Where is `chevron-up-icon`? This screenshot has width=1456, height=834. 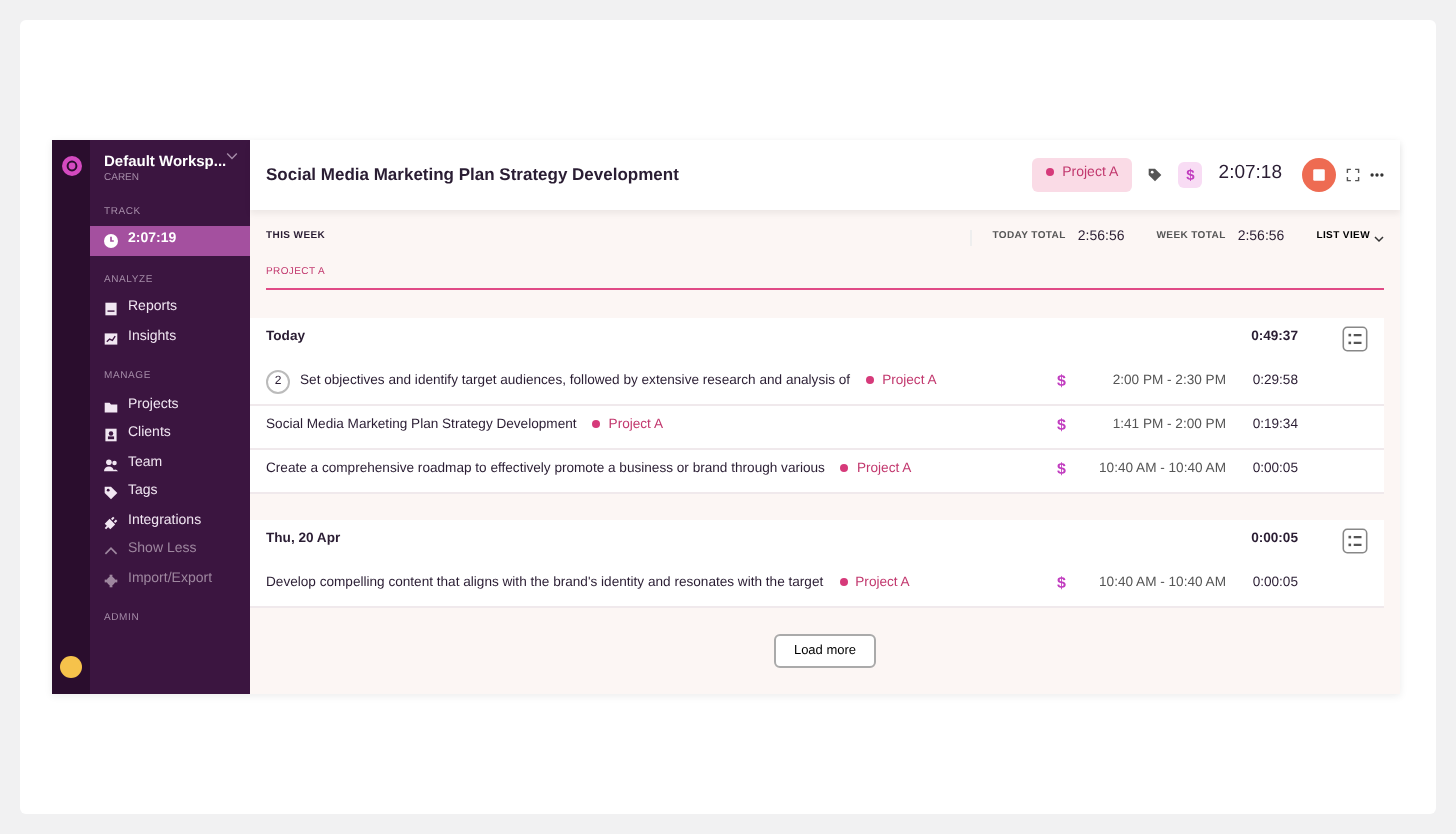 chevron-up-icon is located at coordinates (111, 551).